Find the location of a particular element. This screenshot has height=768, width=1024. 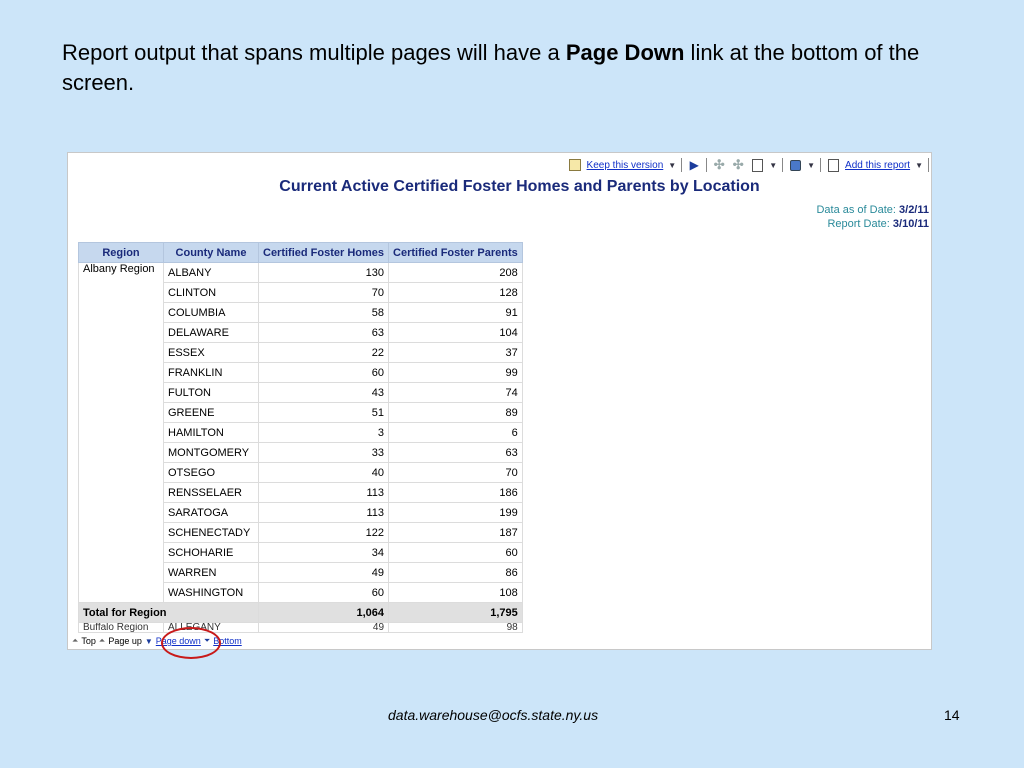

parents-cell: 89 is located at coordinates (455, 412).